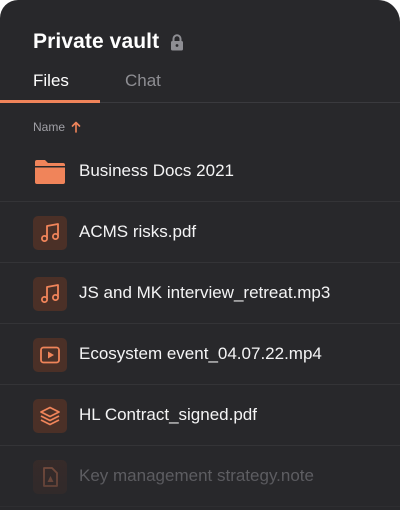 The height and width of the screenshot is (510, 400). I want to click on active-tab-indicator, so click(50, 101).